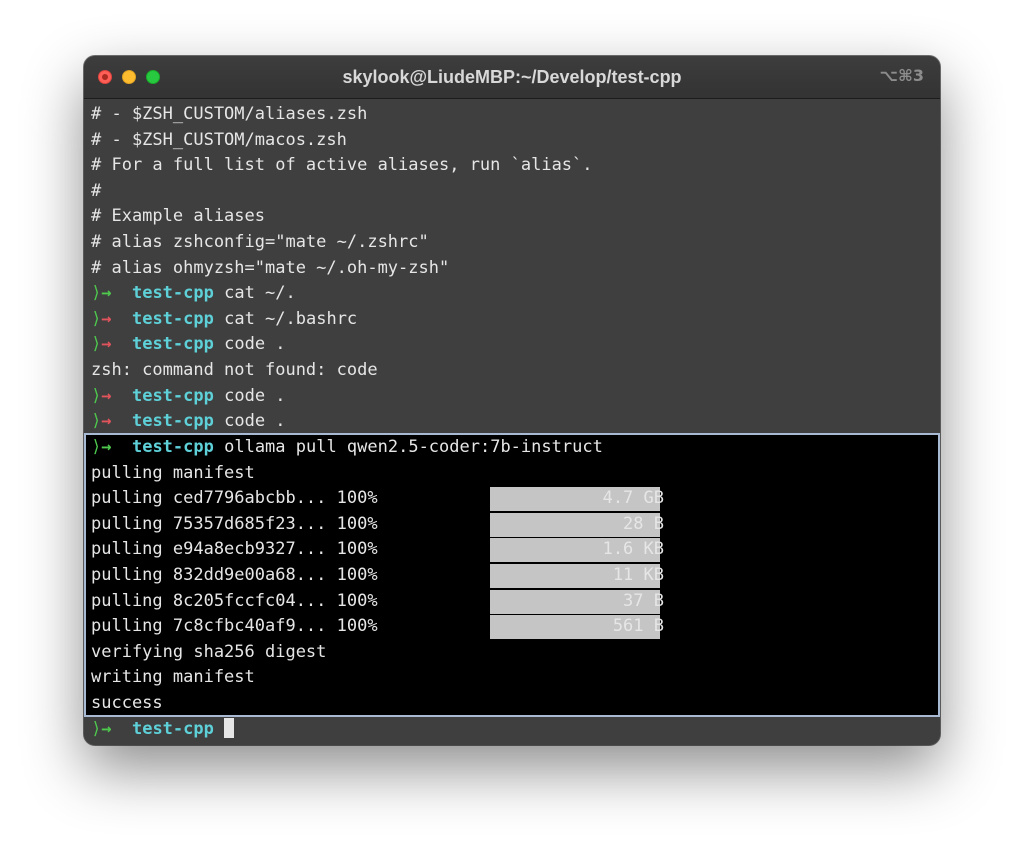  I want to click on output-line: # - $ZSH_CUSTOM/aliases.zsh, so click(229, 114).